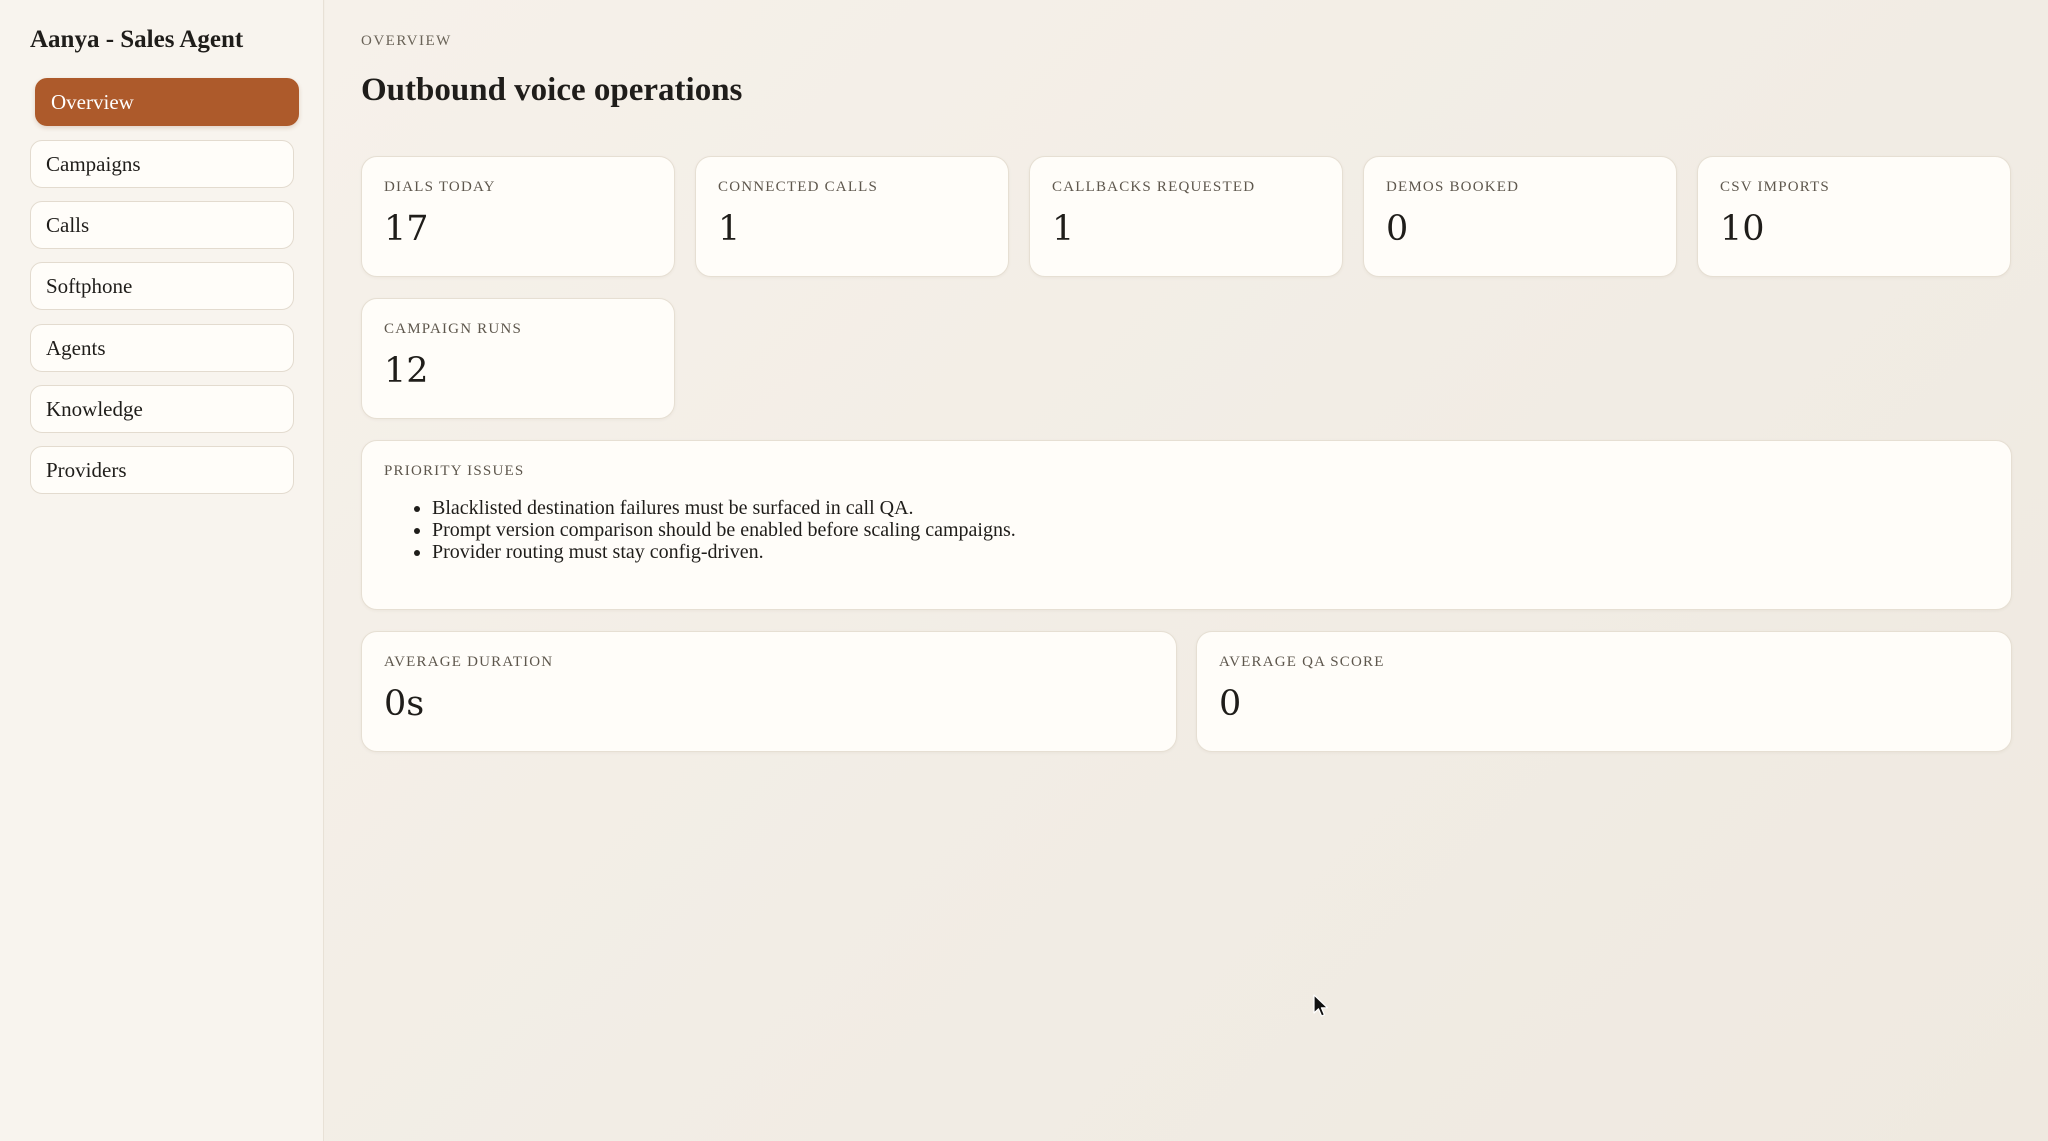 Image resolution: width=2048 pixels, height=1141 pixels. What do you see at coordinates (1520, 216) in the screenshot?
I see `stat-card-demos-booked: DEMOS BOOKED 0` at bounding box center [1520, 216].